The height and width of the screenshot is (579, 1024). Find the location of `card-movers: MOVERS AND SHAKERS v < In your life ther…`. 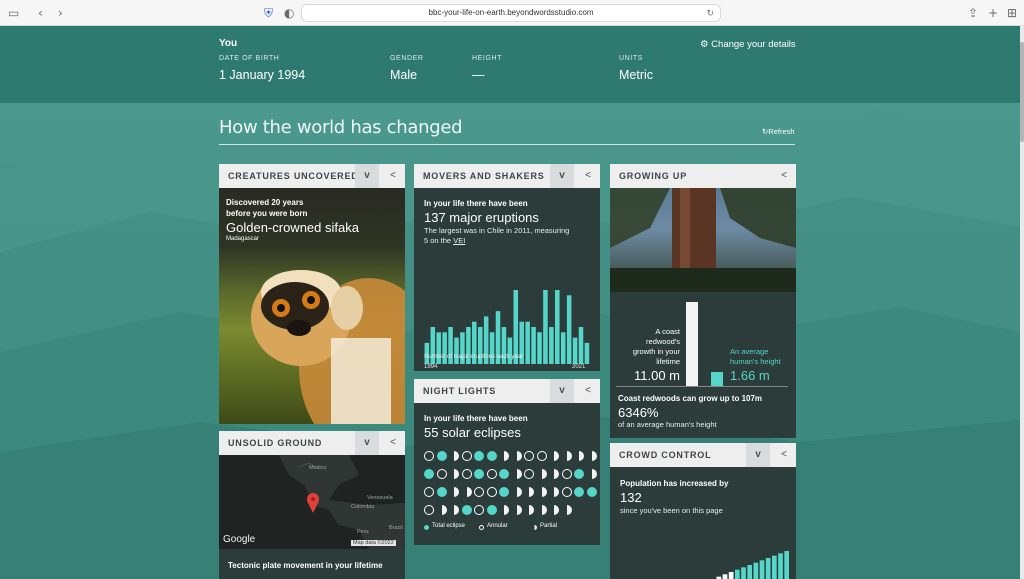

card-movers: MOVERS AND SHAKERS v < In your life ther… is located at coordinates (507, 267).